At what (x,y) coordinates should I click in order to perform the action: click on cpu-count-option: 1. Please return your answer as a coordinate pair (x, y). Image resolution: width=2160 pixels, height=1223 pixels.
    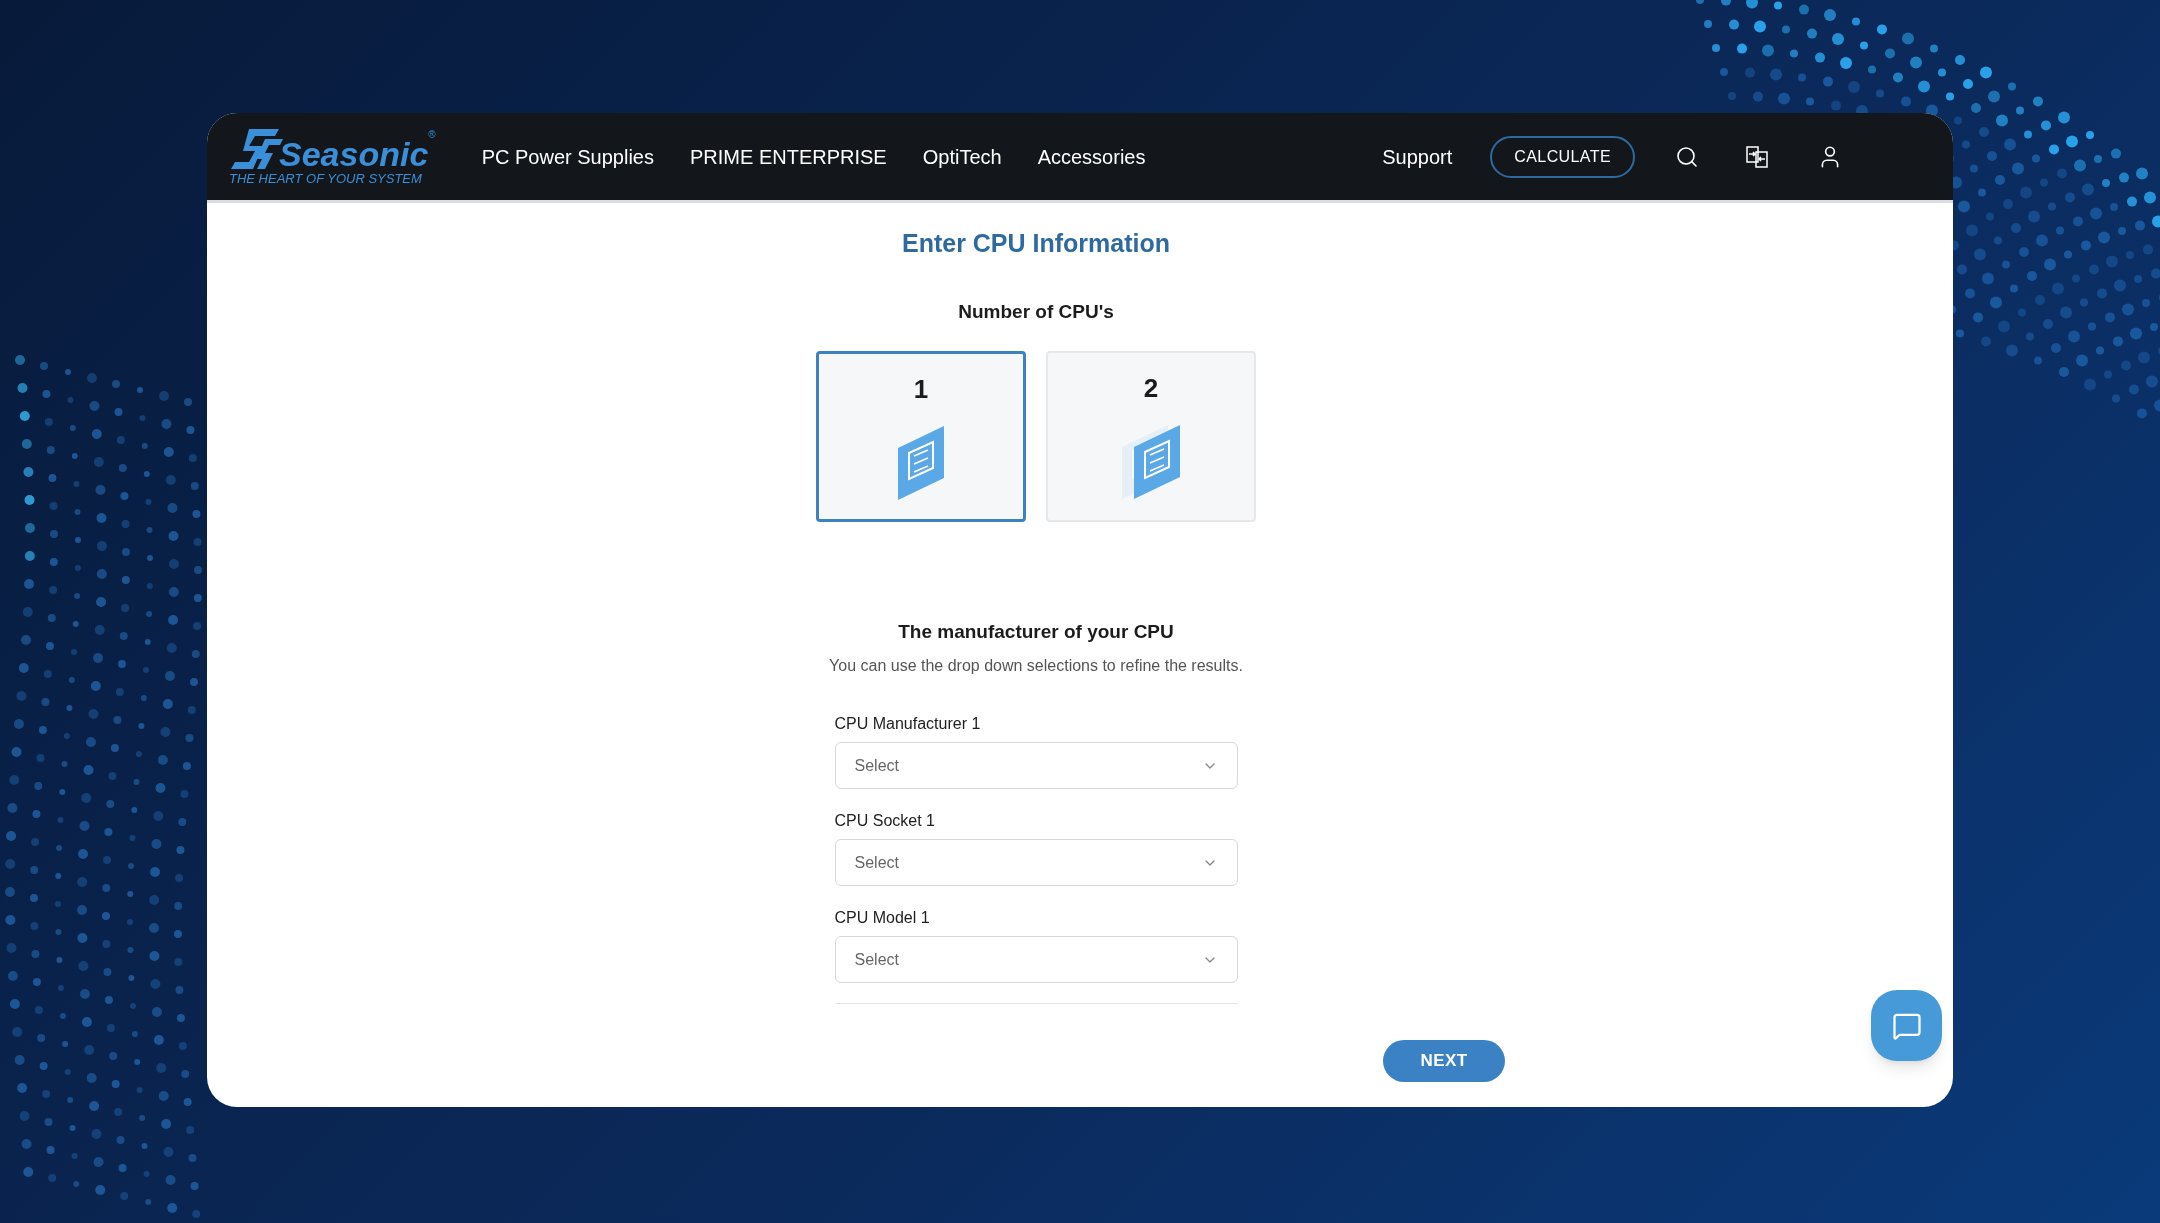
    Looking at the image, I should click on (921, 436).